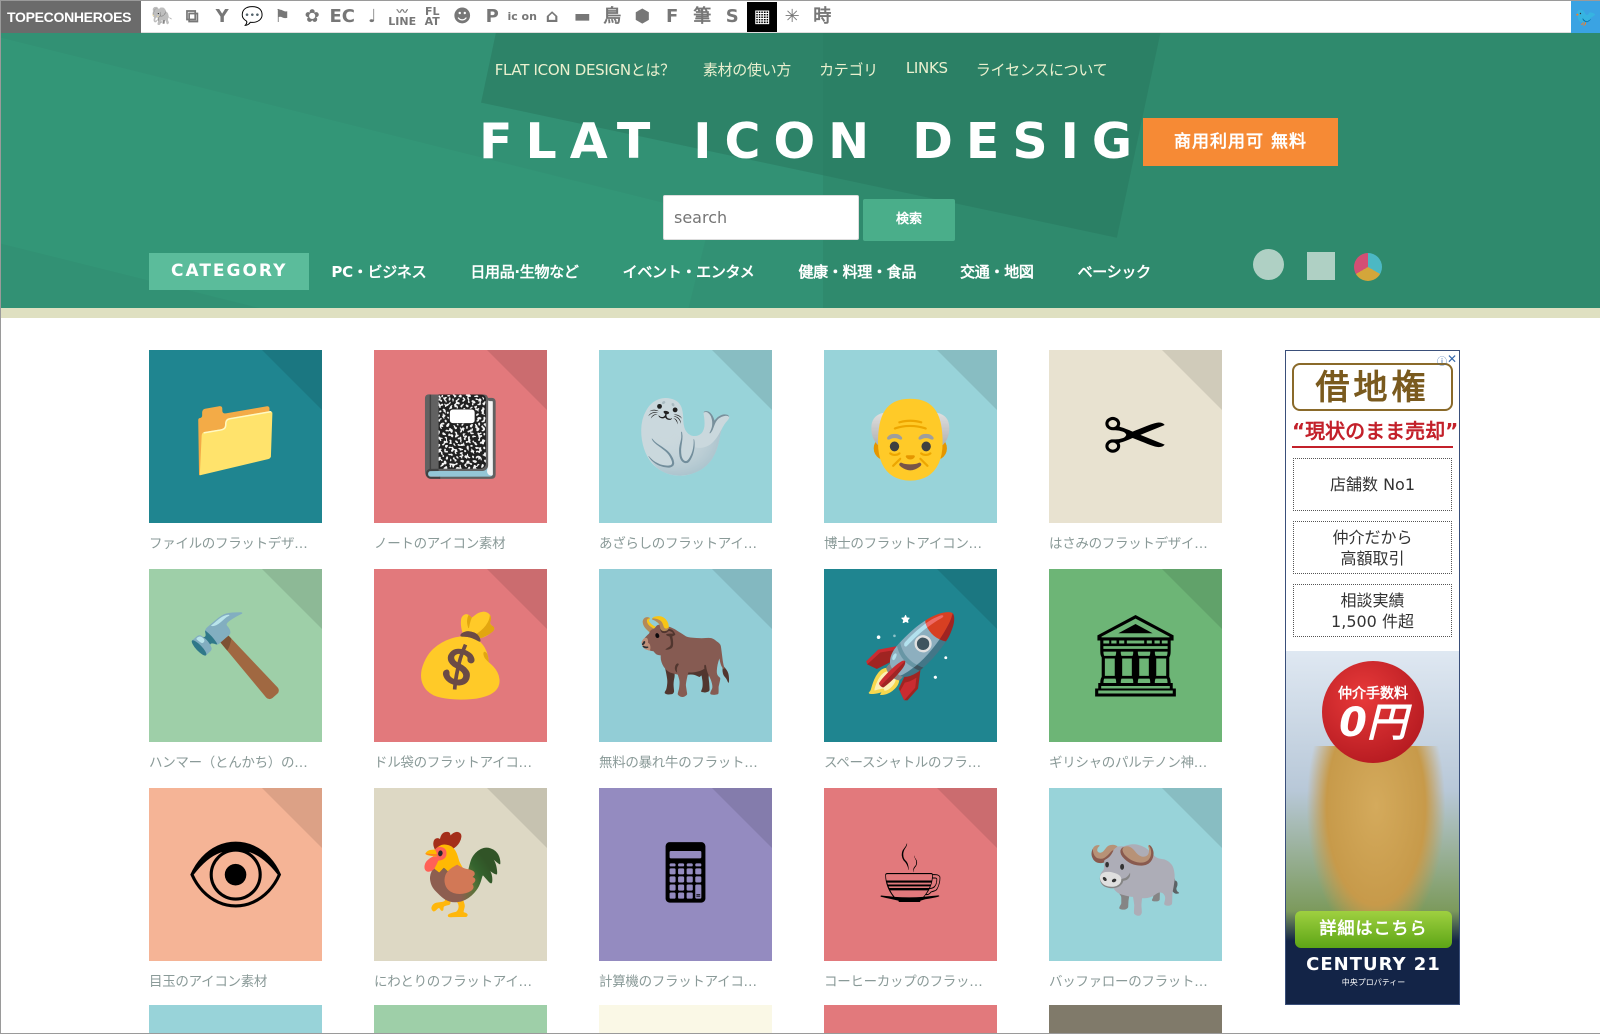 This screenshot has width=1600, height=1034. Describe the element at coordinates (162, 17) in the screenshot. I see `hippo-icon: 🐘` at that location.